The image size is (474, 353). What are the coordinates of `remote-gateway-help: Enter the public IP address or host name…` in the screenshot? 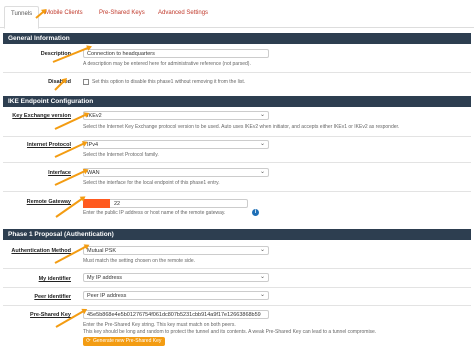 It's located at (154, 213).